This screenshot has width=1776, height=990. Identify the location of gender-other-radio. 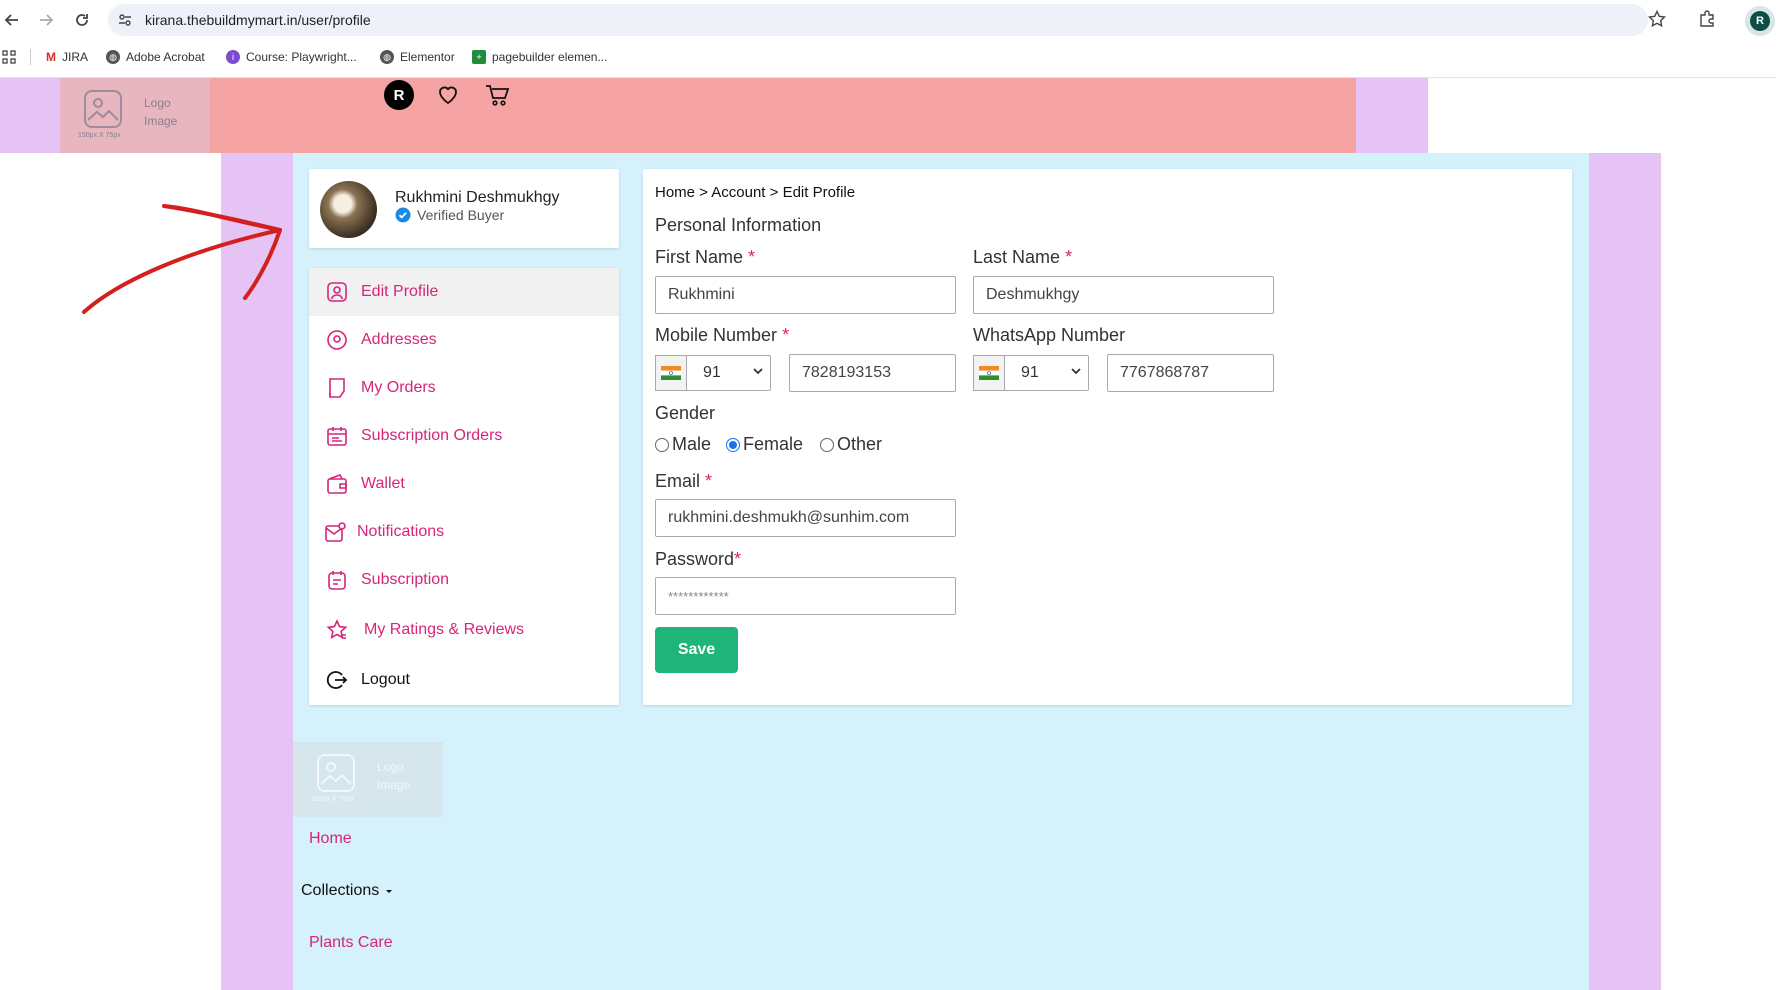
(827, 445).